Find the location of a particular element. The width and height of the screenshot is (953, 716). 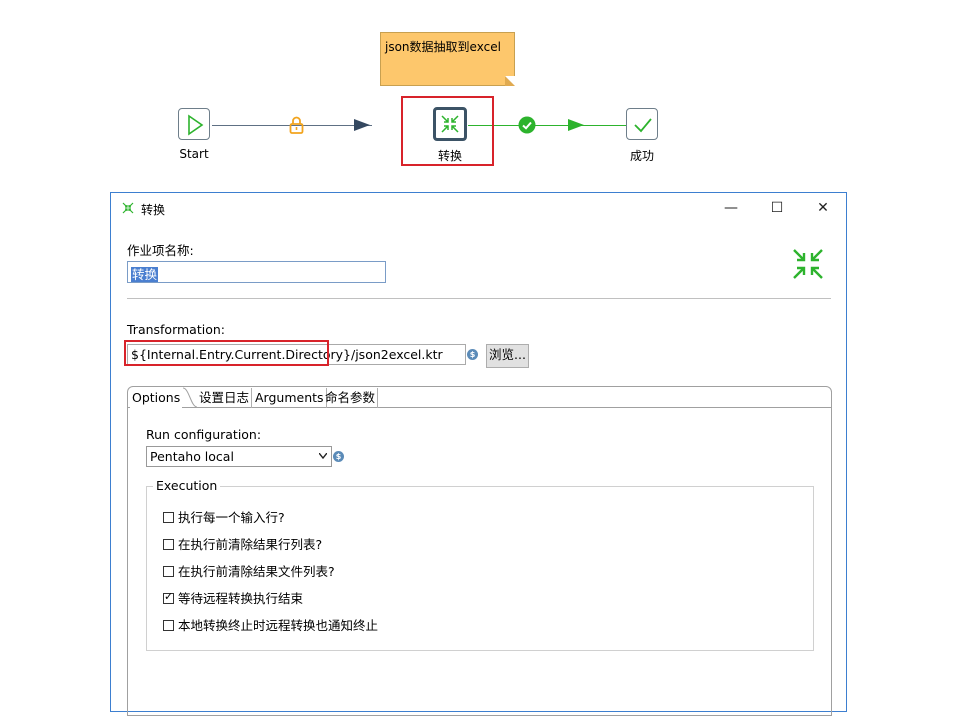

transform-large-icon is located at coordinates (808, 264).